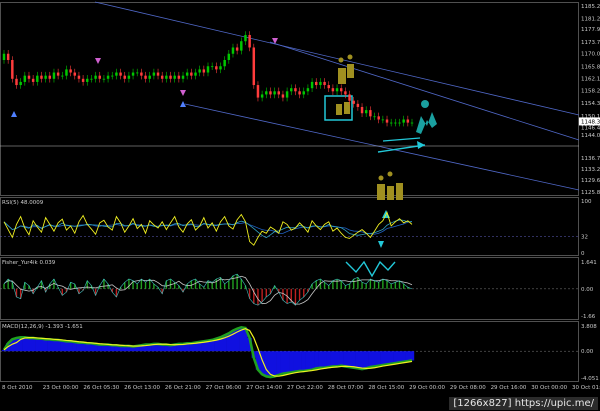 The height and width of the screenshot is (411, 600). What do you see at coordinates (17, 388) in the screenshot?
I see `time-tick-label: 8 Oct 2010` at bounding box center [17, 388].